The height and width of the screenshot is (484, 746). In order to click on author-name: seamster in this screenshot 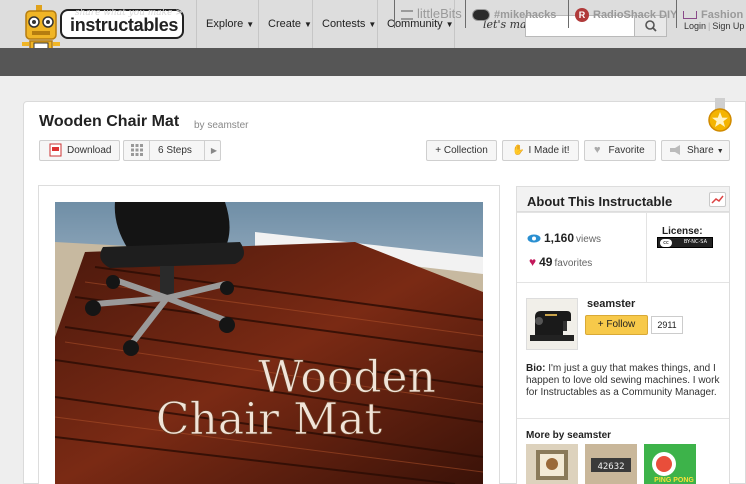, I will do `click(611, 304)`.